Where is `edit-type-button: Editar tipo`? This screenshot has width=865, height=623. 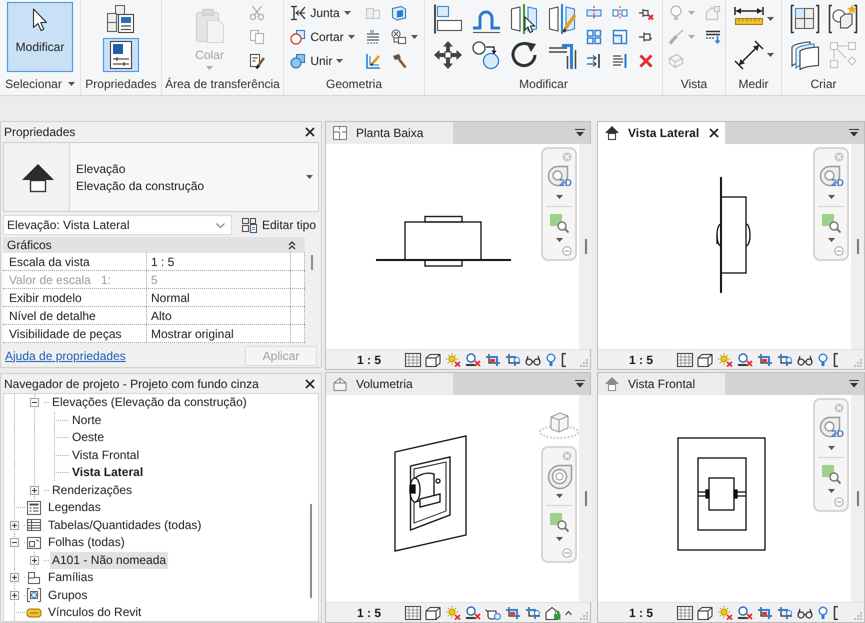
edit-type-button: Editar tipo is located at coordinates (278, 225).